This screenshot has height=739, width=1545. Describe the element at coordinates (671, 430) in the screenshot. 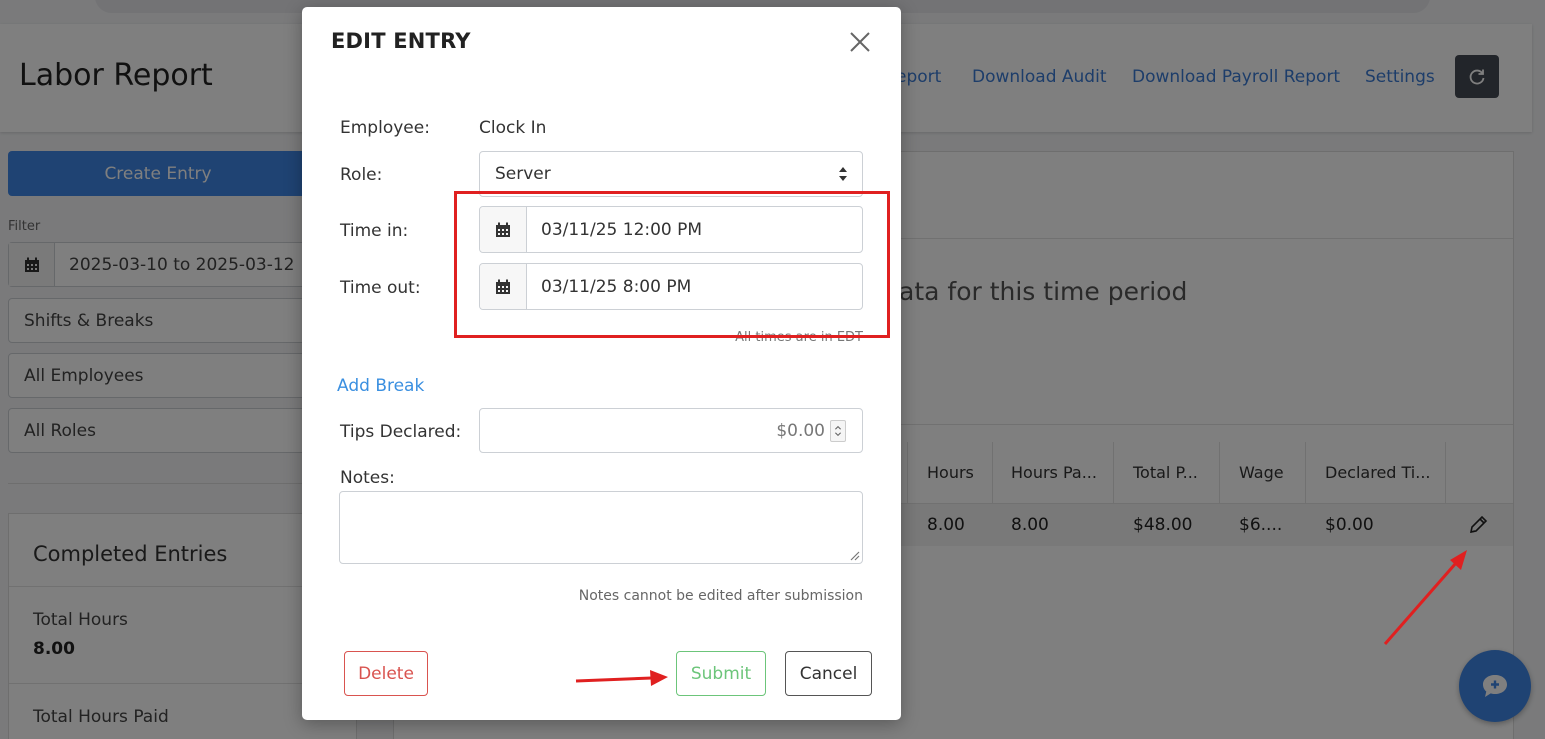

I see `tips-input: $0.00` at that location.